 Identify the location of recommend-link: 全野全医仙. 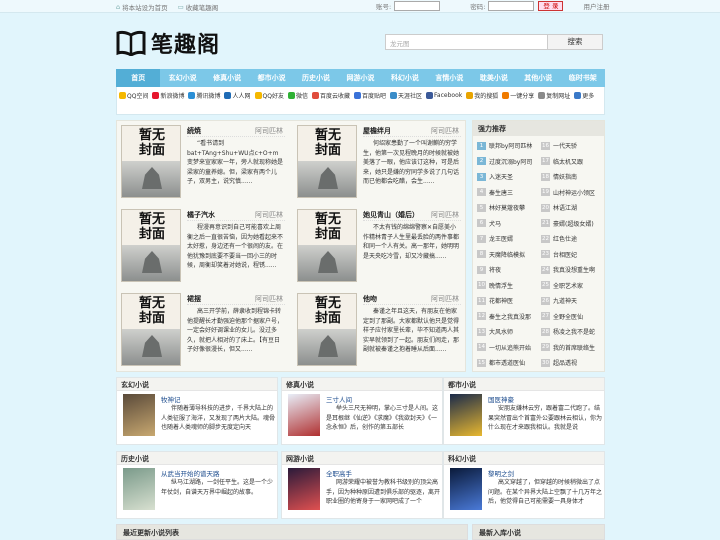
(568, 316).